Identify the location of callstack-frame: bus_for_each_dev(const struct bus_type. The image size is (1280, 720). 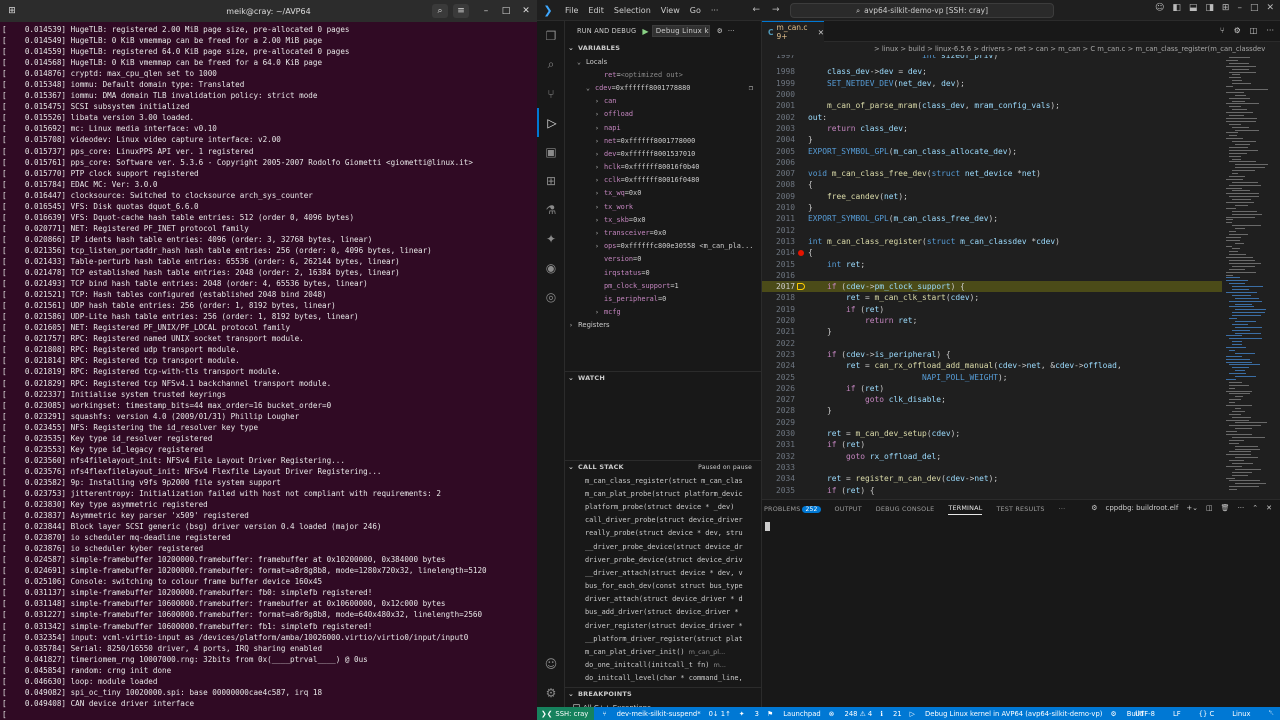
(663, 586).